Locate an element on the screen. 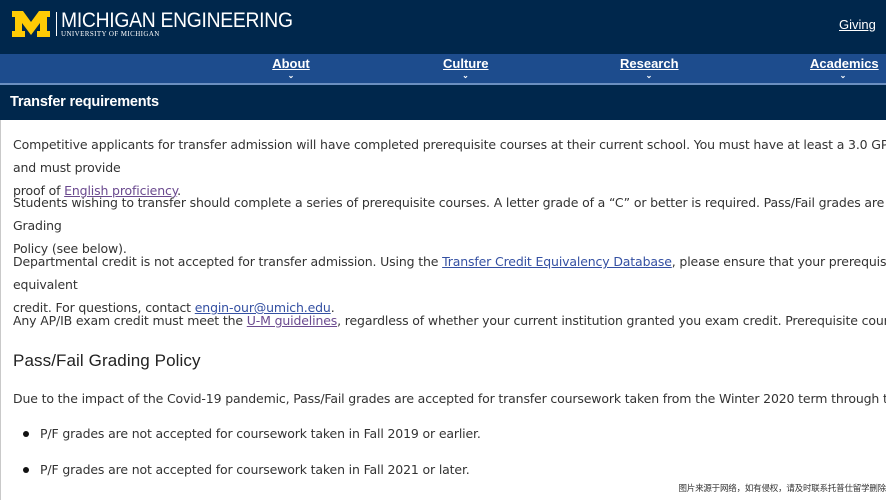 Image resolution: width=886 pixels, height=500 pixels. nav-item-research: Research ⌄ is located at coordinates (649, 68).